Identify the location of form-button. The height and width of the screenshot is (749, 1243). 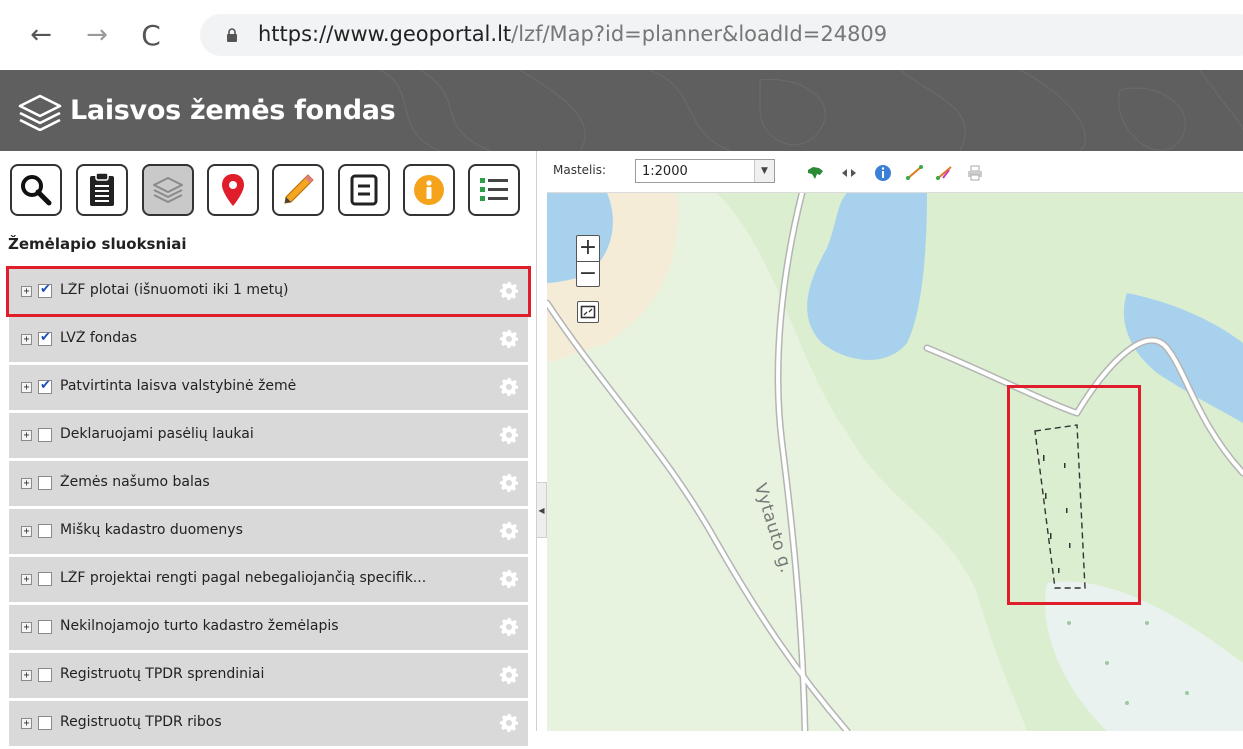
(364, 190).